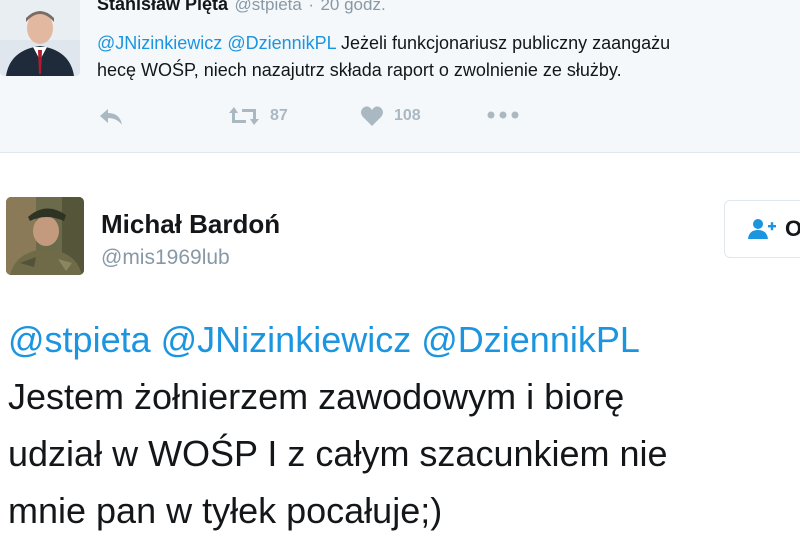 The height and width of the screenshot is (539, 800). I want to click on author-name: Stanisław Pięta, so click(162, 7).